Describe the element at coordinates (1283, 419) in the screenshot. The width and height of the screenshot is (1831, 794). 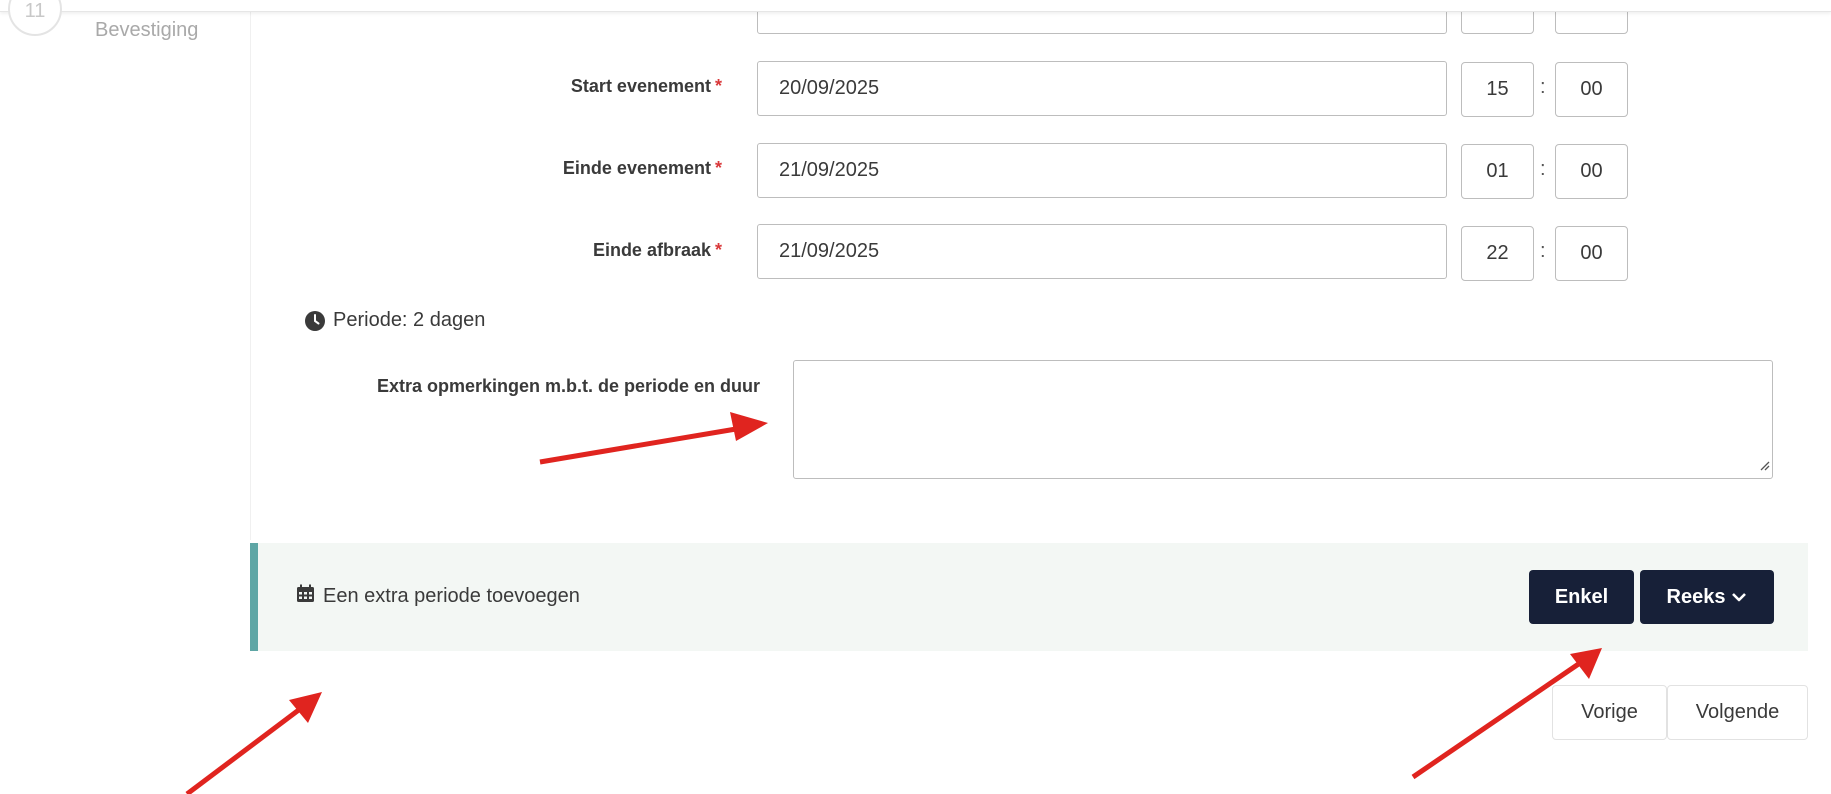
I see `remarks-textarea` at that location.